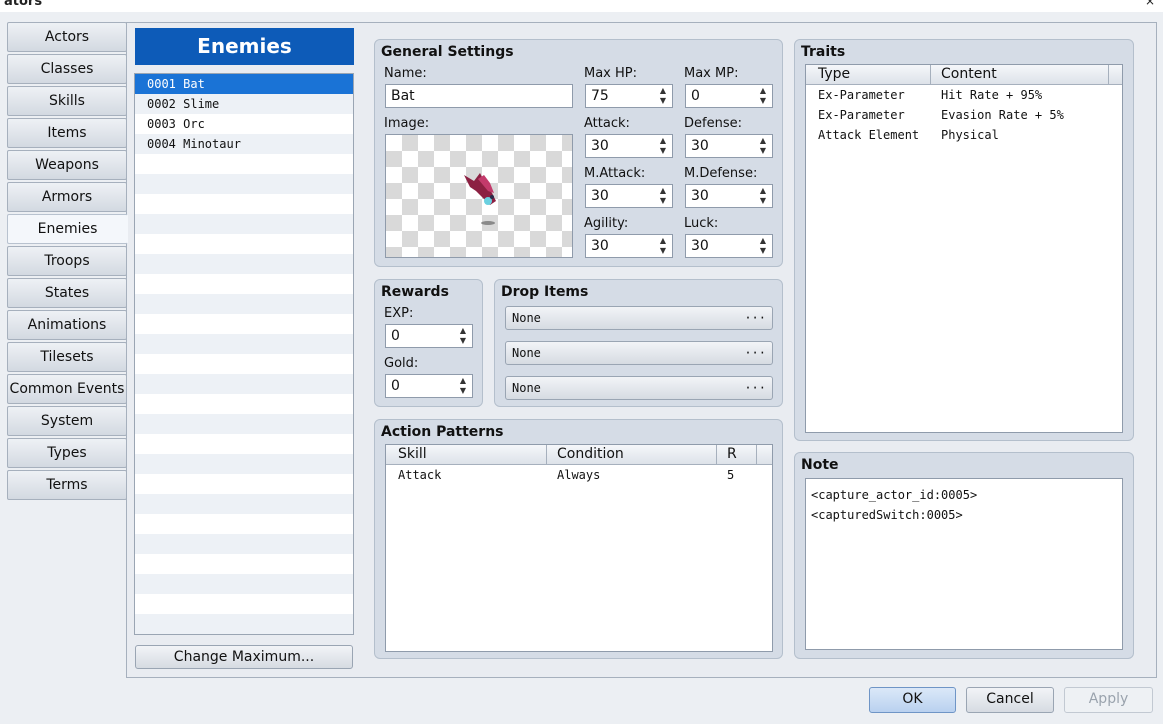 The height and width of the screenshot is (724, 1163). What do you see at coordinates (964, 135) in the screenshot?
I see `table-row: Attack Element Physical` at bounding box center [964, 135].